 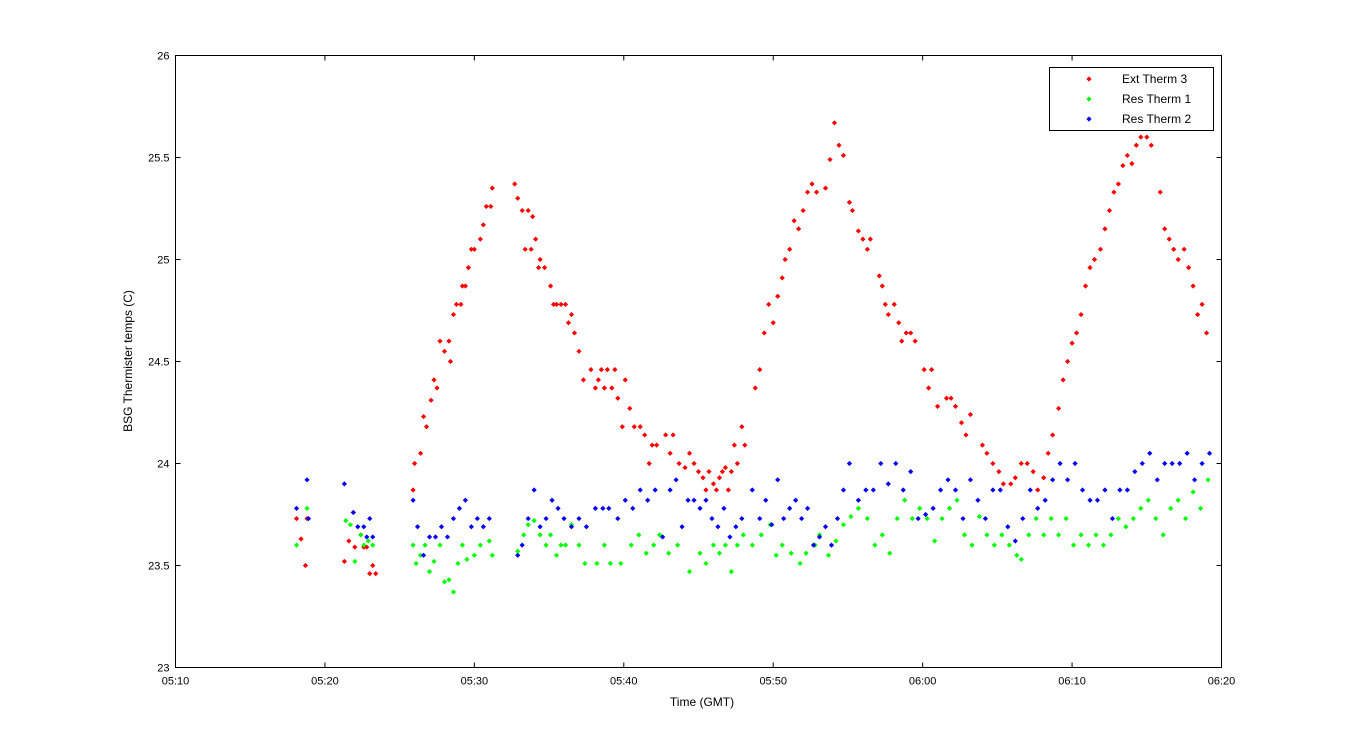 I want to click on y-tick-label: 23, so click(x=163, y=669).